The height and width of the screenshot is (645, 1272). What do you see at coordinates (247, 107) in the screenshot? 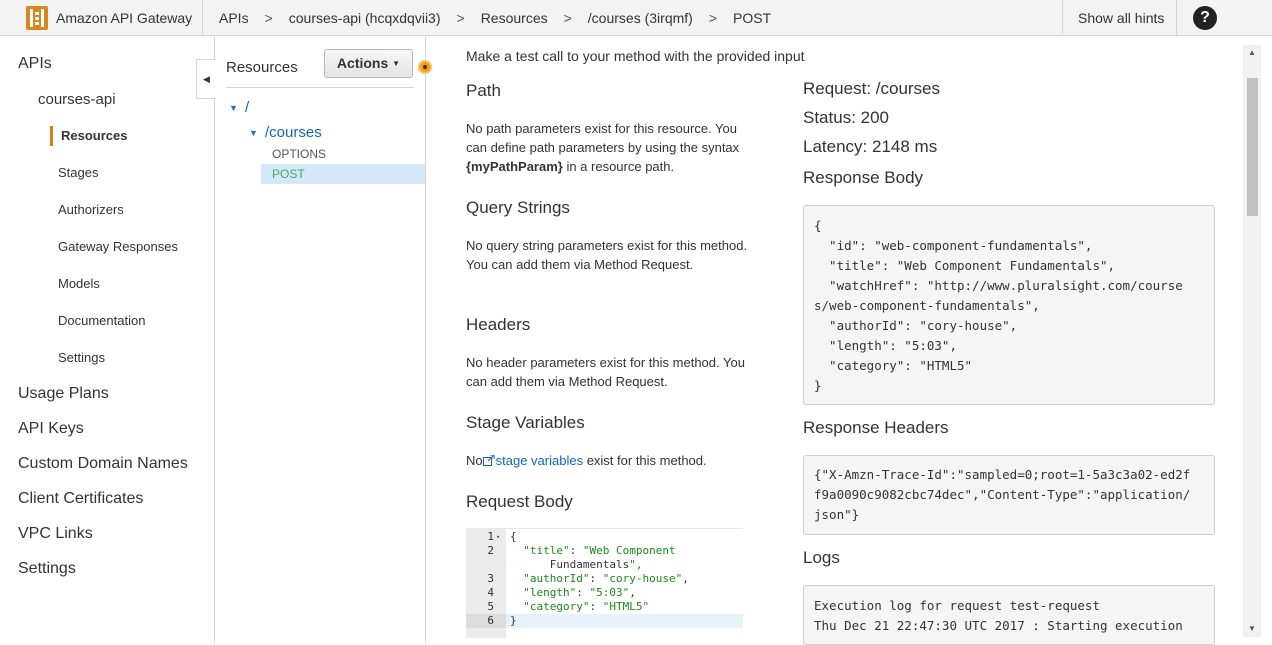
I see `resource-root: /` at bounding box center [247, 107].